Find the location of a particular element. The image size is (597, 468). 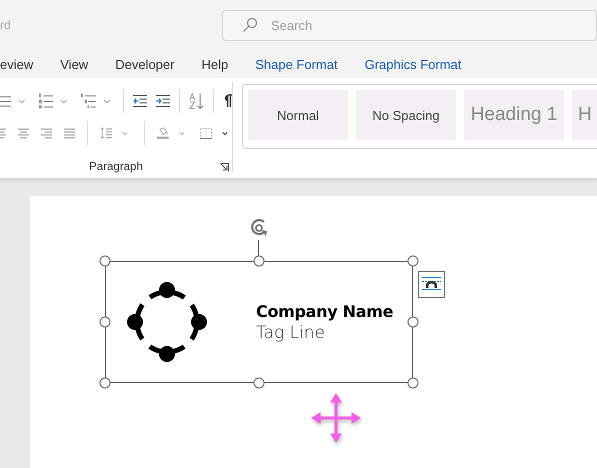

ribbon-tab: Shape Format is located at coordinates (296, 64).